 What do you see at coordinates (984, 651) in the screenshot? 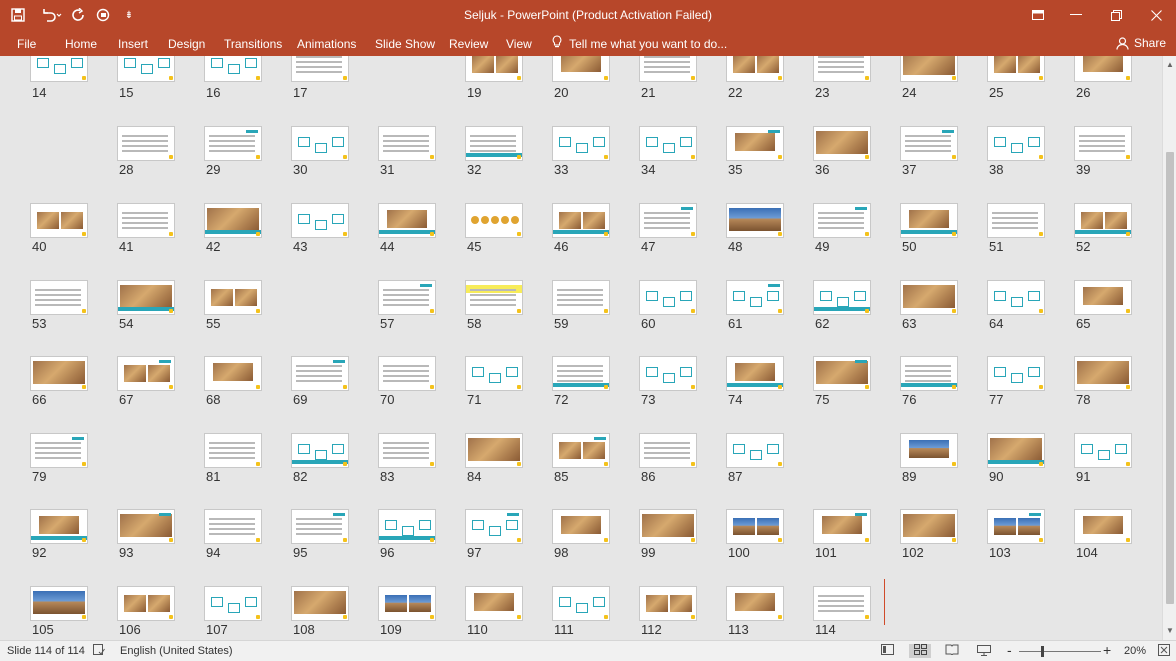
I see `slide-show-icon` at bounding box center [984, 651].